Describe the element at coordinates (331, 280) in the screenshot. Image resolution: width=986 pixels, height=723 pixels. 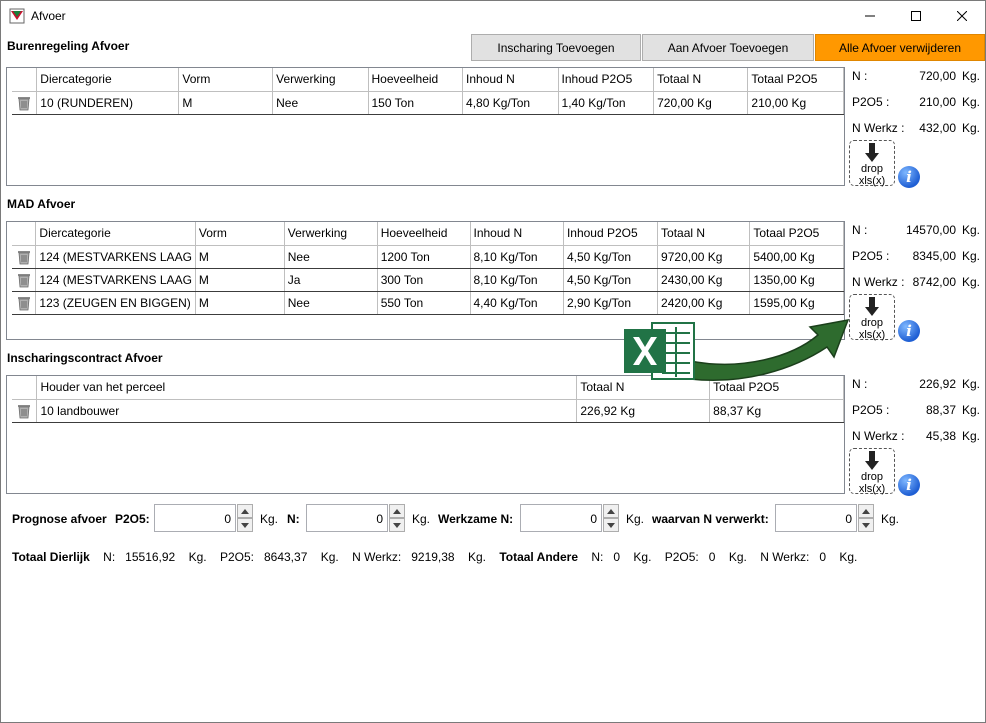
I see `cell: Ja` at that location.